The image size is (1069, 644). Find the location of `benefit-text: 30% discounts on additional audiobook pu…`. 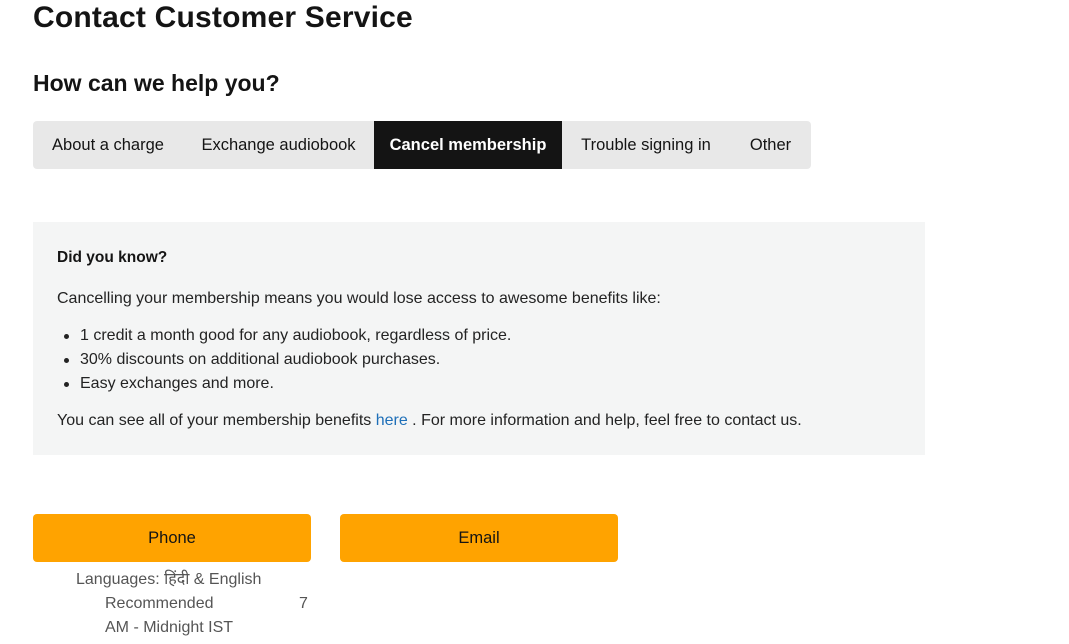

benefit-text: 30% discounts on additional audiobook pu… is located at coordinates (260, 359).